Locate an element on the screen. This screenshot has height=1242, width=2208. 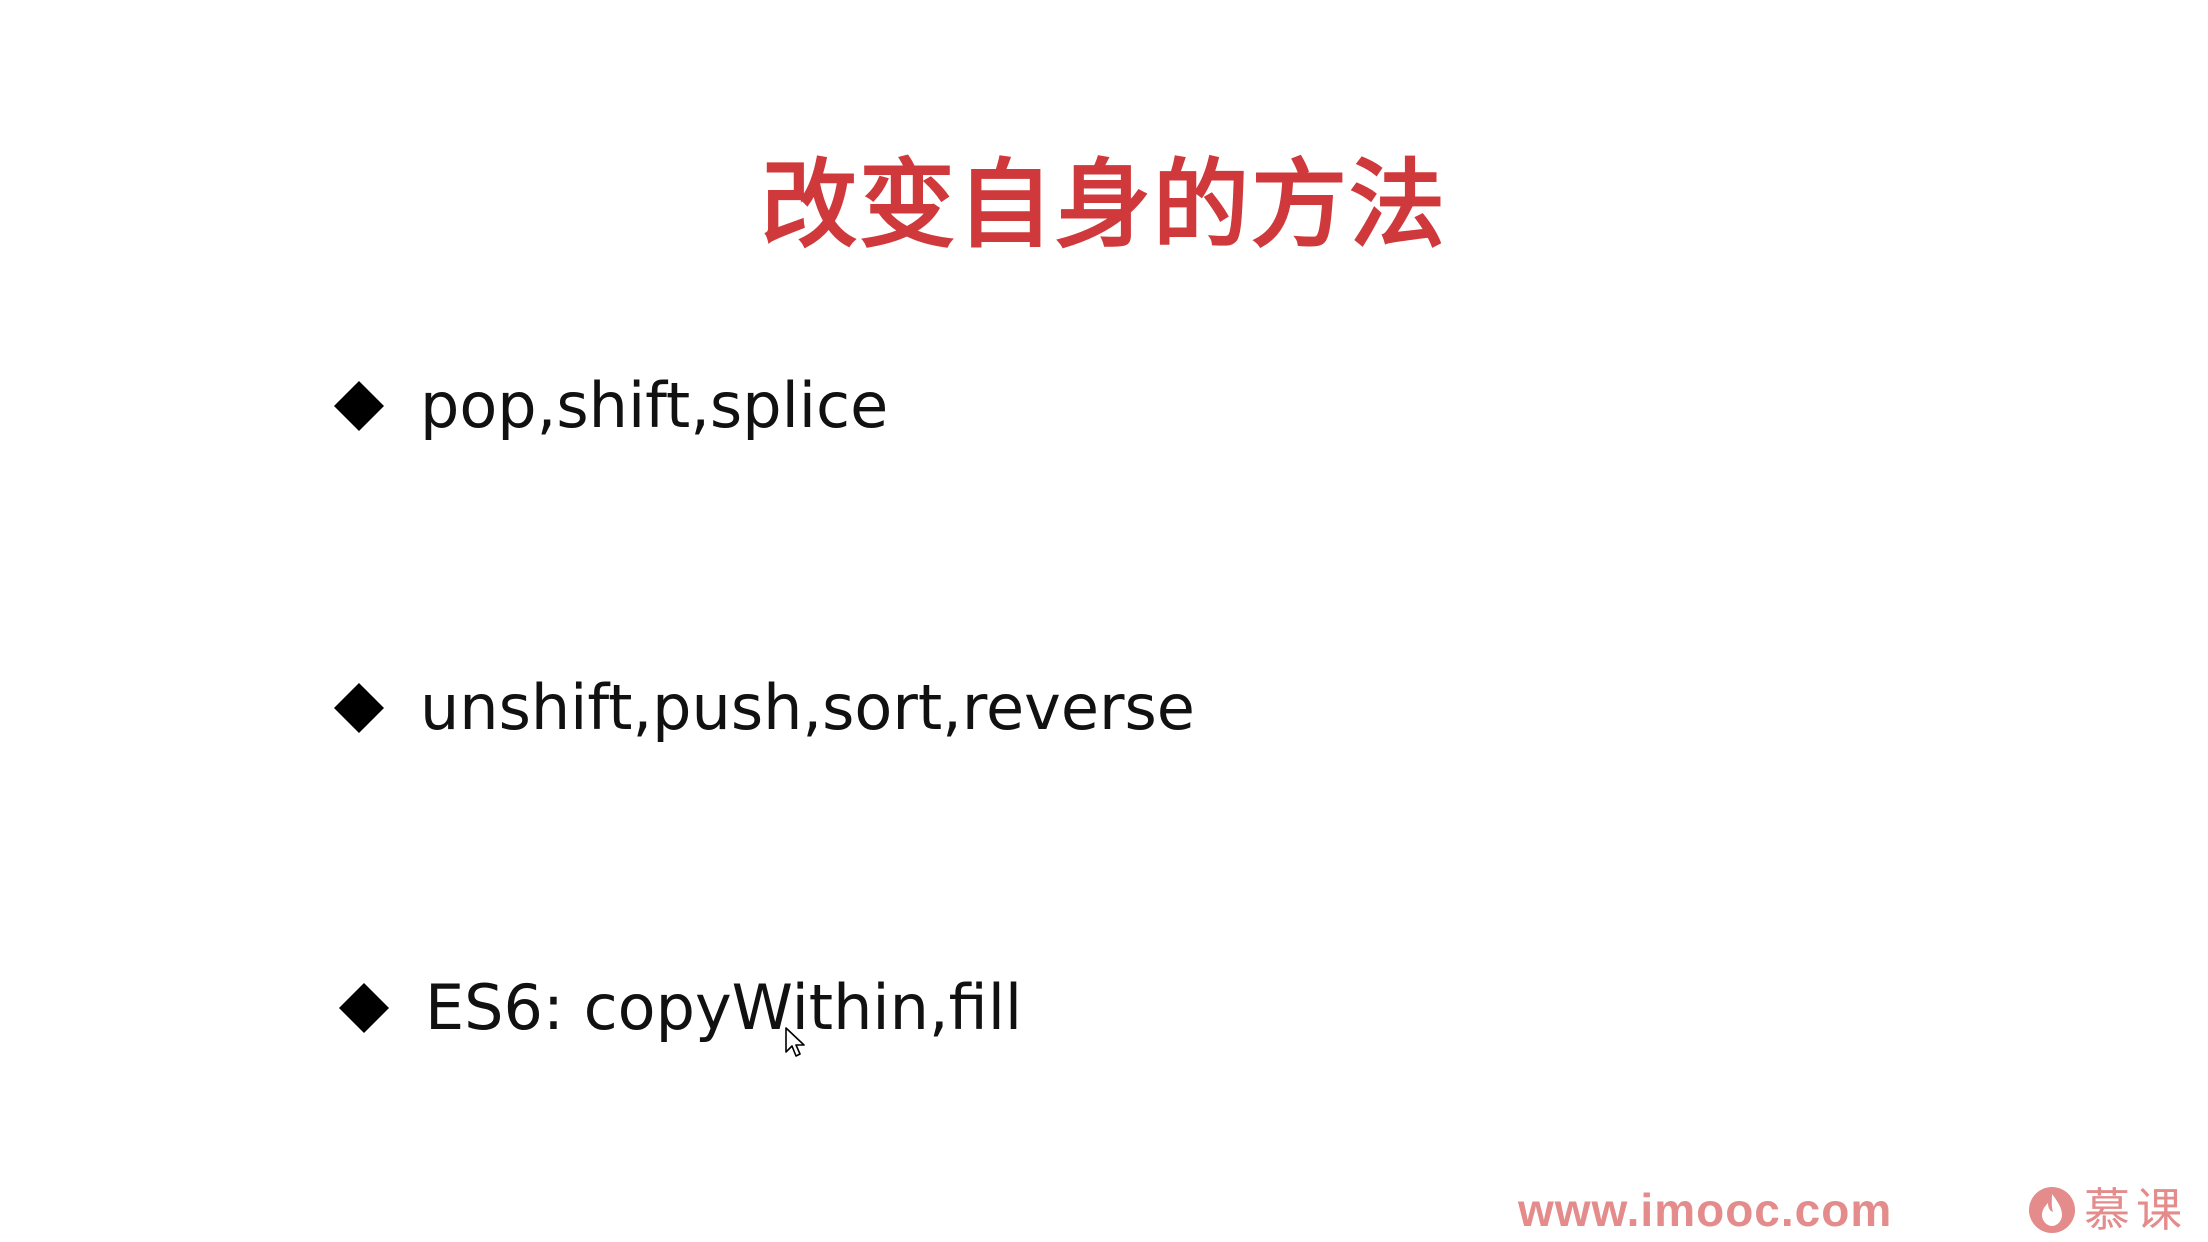
slide-title: 改变自身的方法 is located at coordinates (1104, 205).